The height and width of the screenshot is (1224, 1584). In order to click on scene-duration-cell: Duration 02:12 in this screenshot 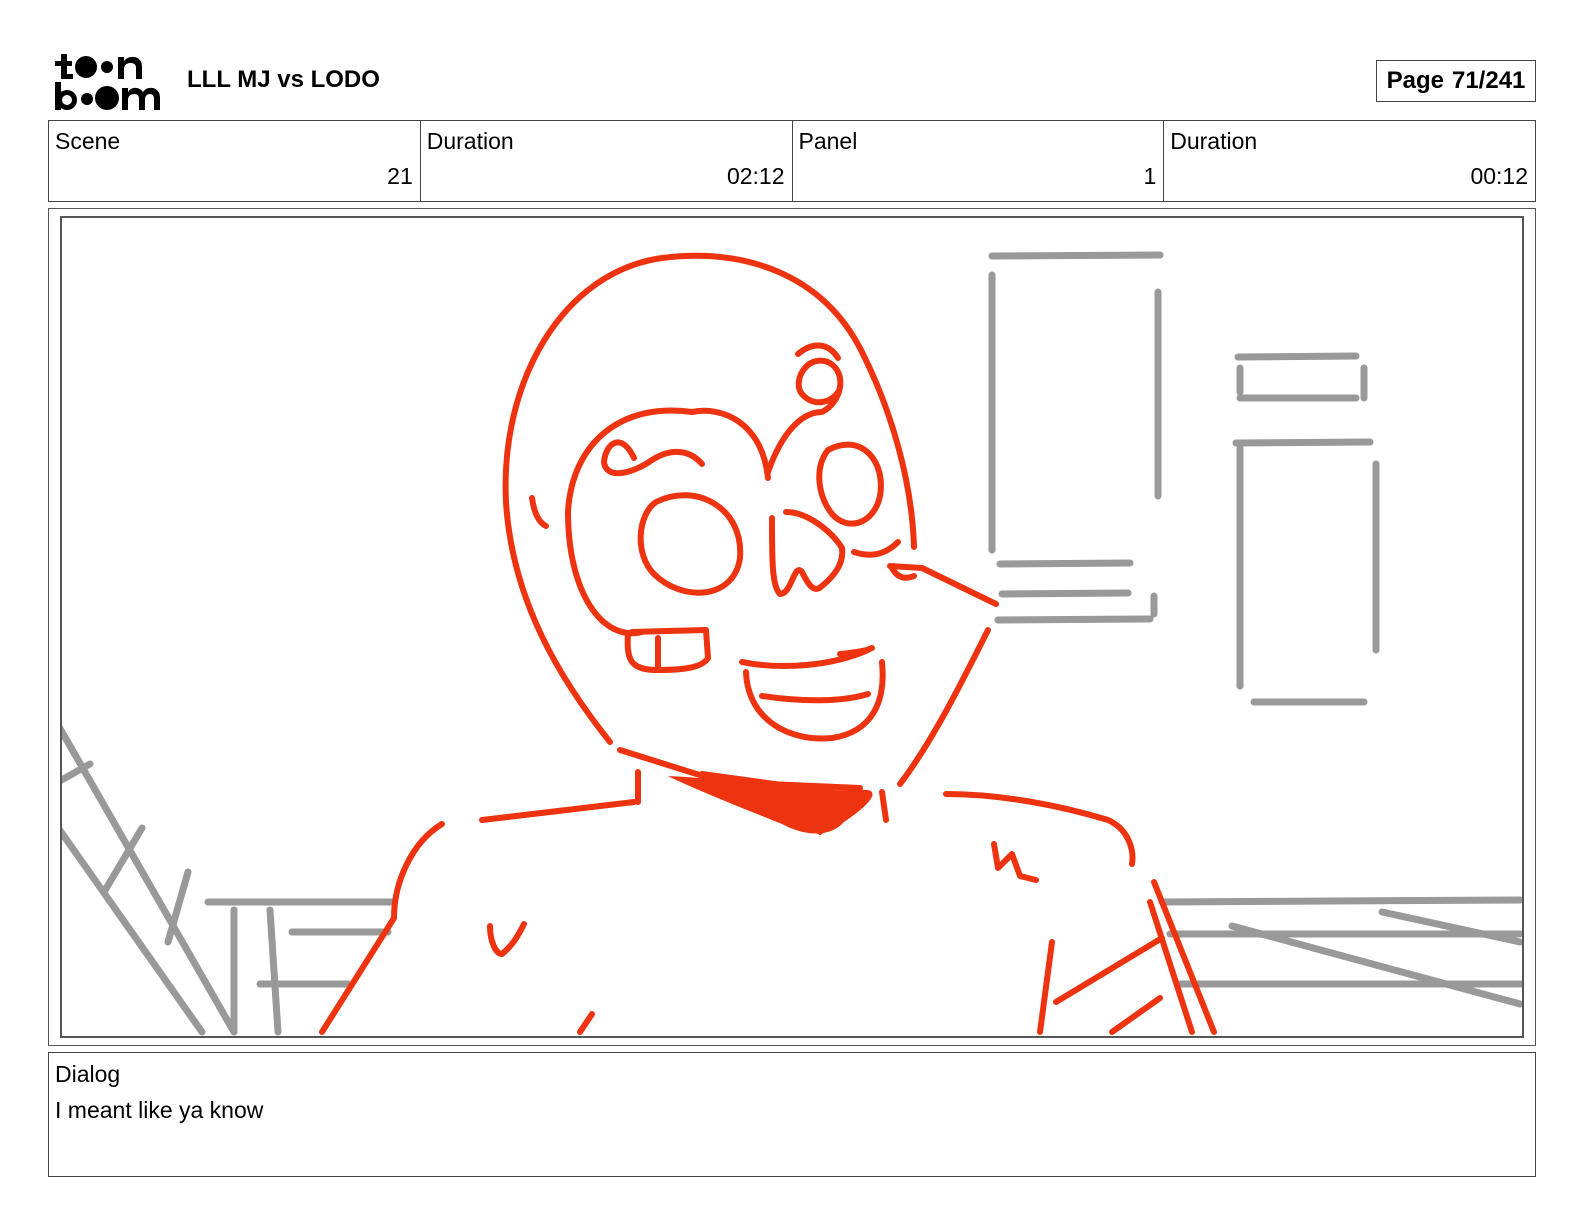, I will do `click(607, 161)`.